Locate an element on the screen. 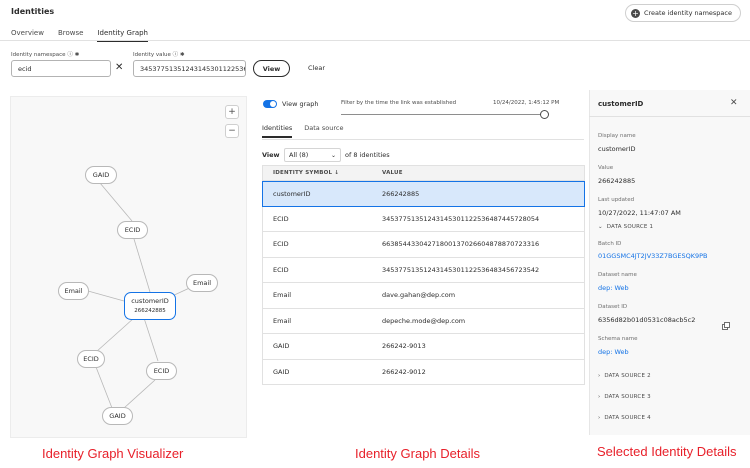 The width and height of the screenshot is (750, 468). table-row: customerID 266242885 is located at coordinates (423, 194).